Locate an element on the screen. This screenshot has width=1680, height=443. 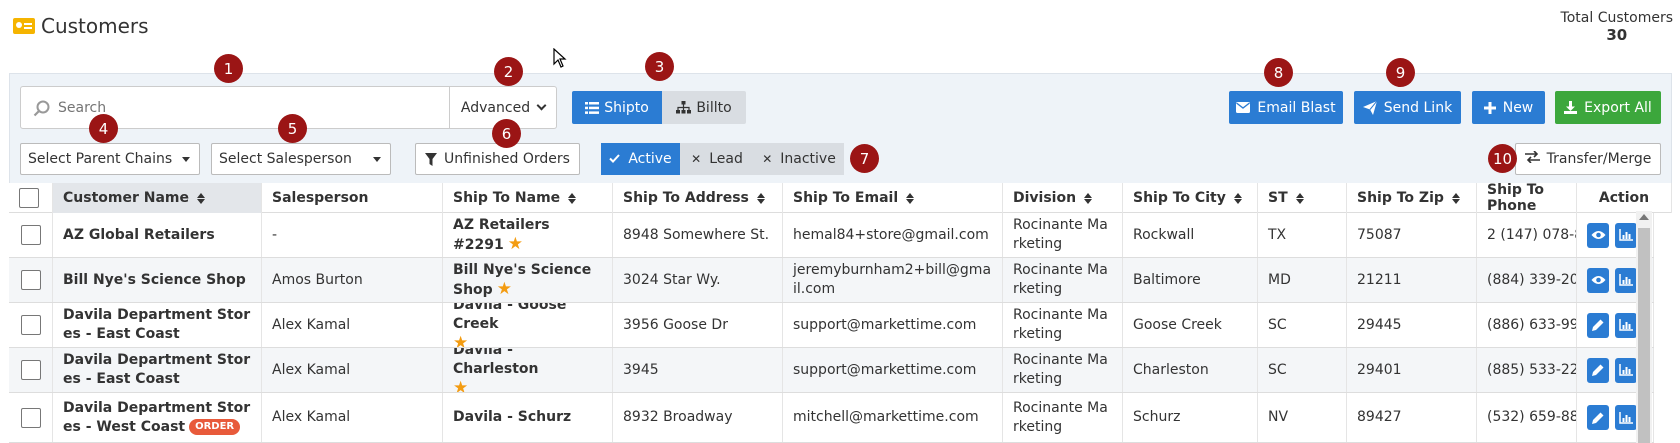
page-title: Customers is located at coordinates (95, 26).